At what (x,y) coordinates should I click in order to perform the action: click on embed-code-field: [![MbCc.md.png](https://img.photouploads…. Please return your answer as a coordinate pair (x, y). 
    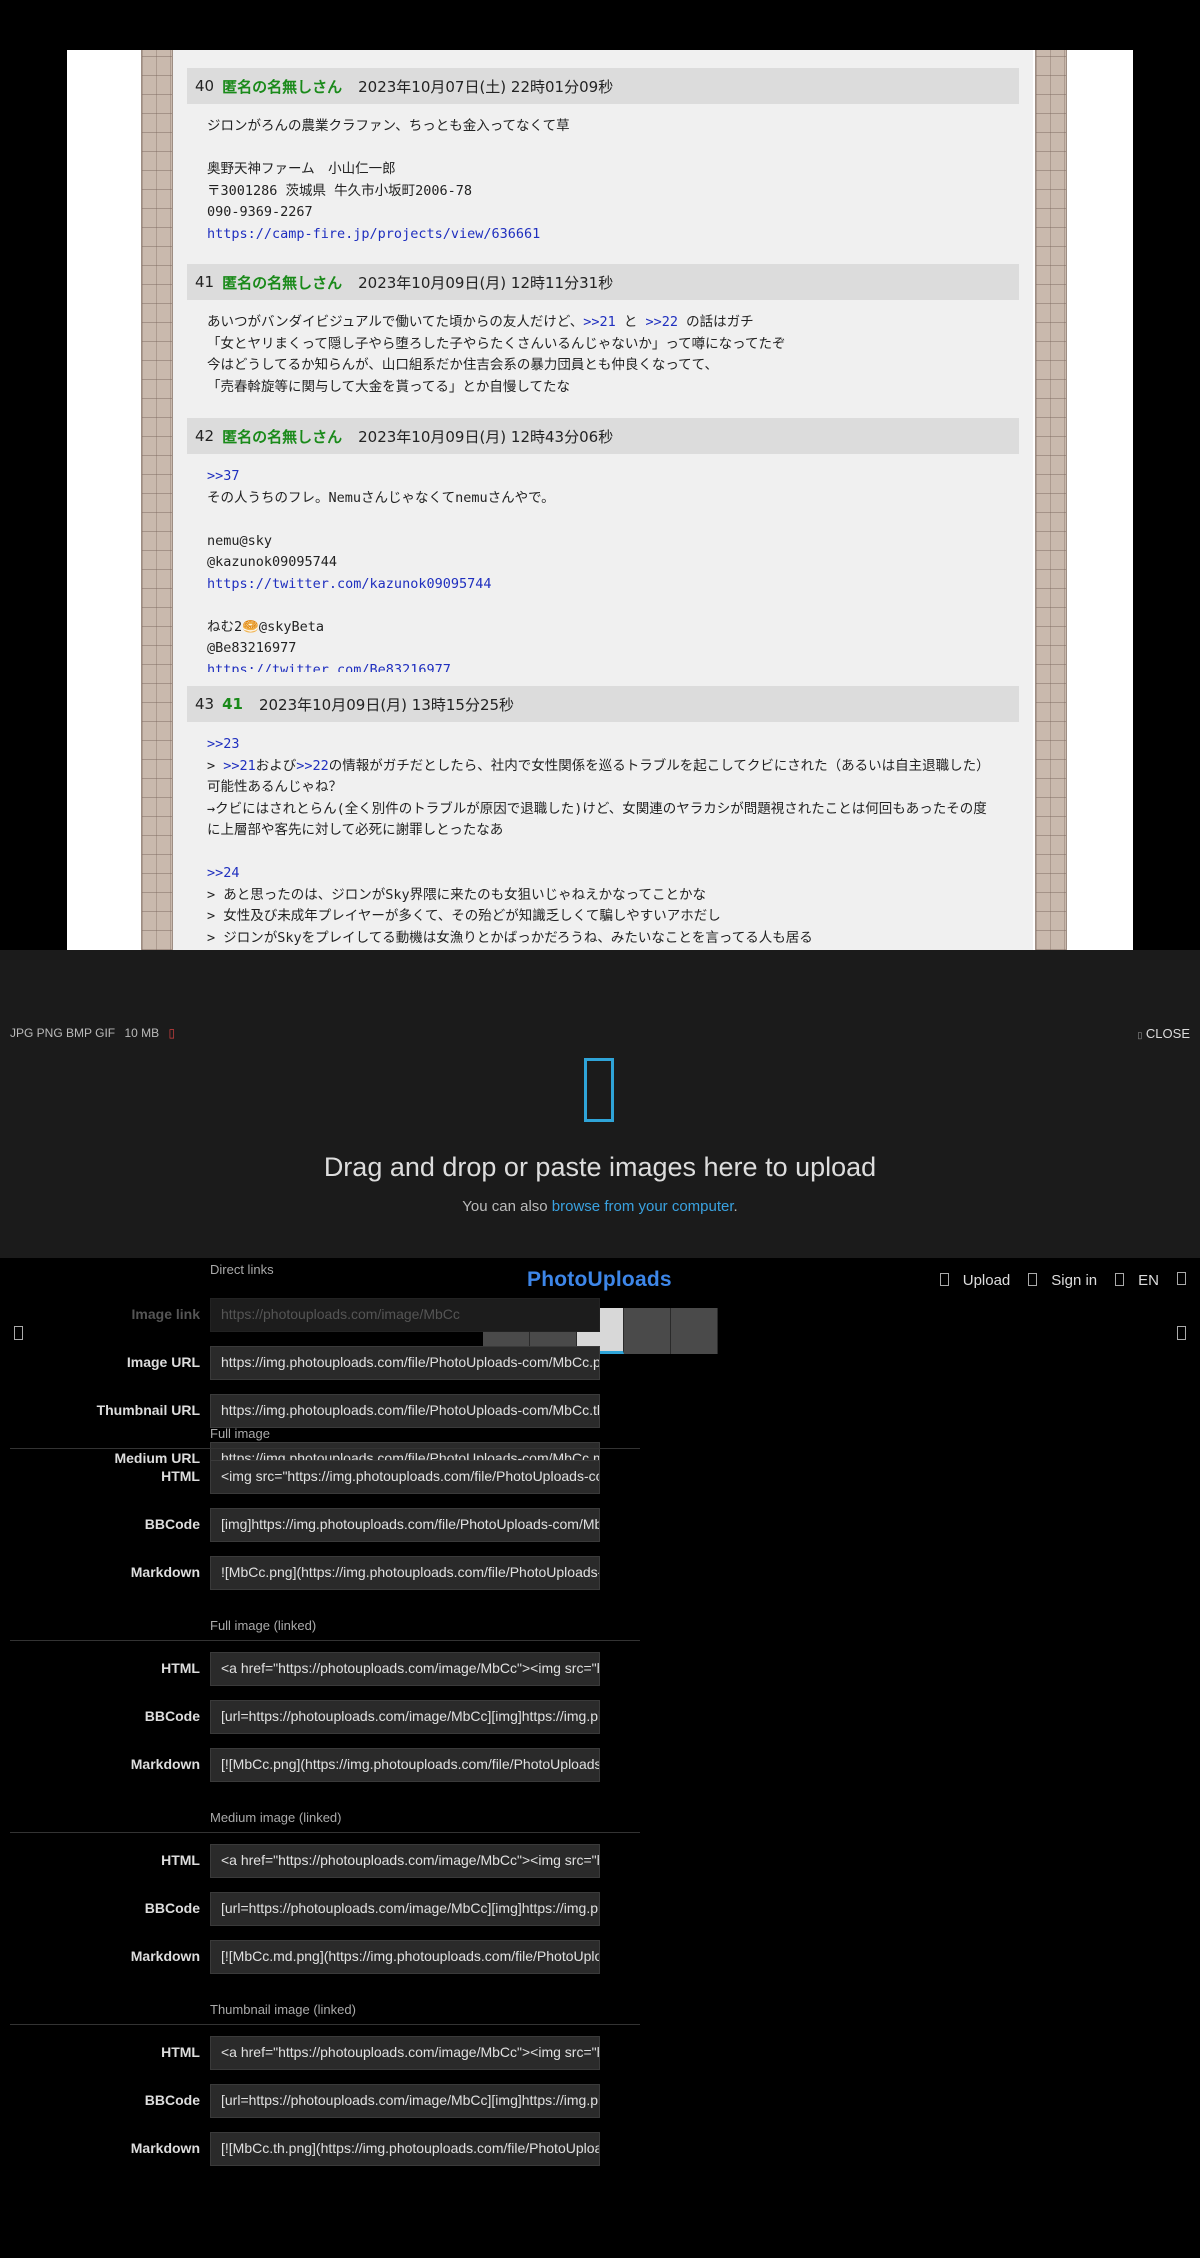
    Looking at the image, I should click on (405, 1957).